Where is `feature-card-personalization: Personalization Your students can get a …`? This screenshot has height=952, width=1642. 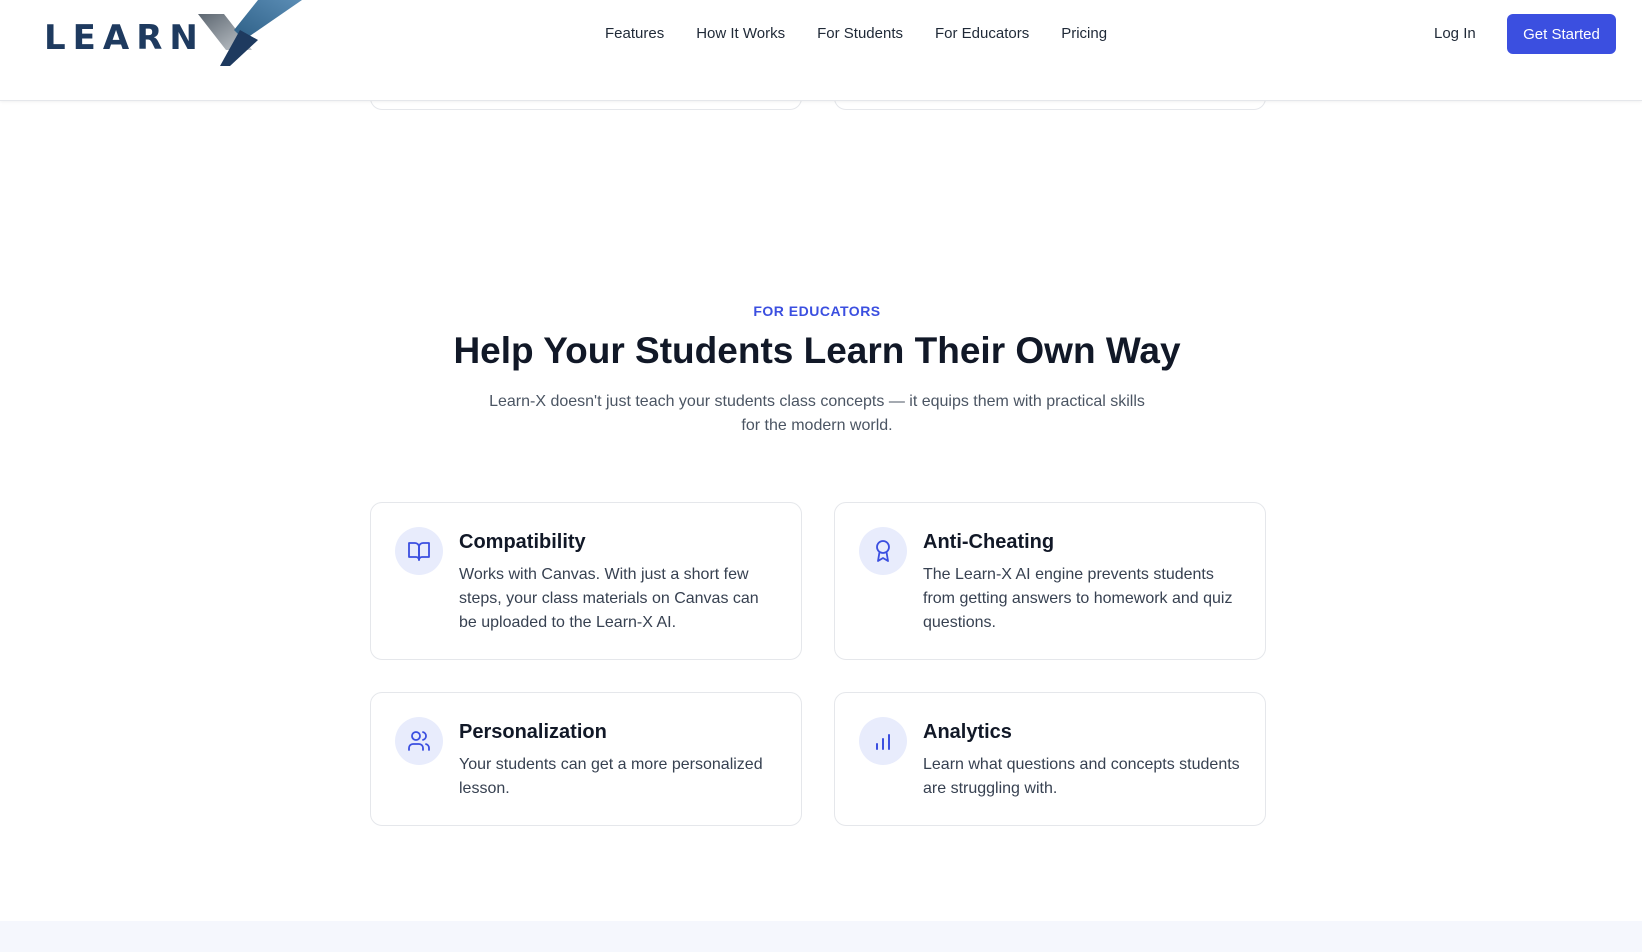
feature-card-personalization: Personalization Your students can get a … is located at coordinates (586, 759).